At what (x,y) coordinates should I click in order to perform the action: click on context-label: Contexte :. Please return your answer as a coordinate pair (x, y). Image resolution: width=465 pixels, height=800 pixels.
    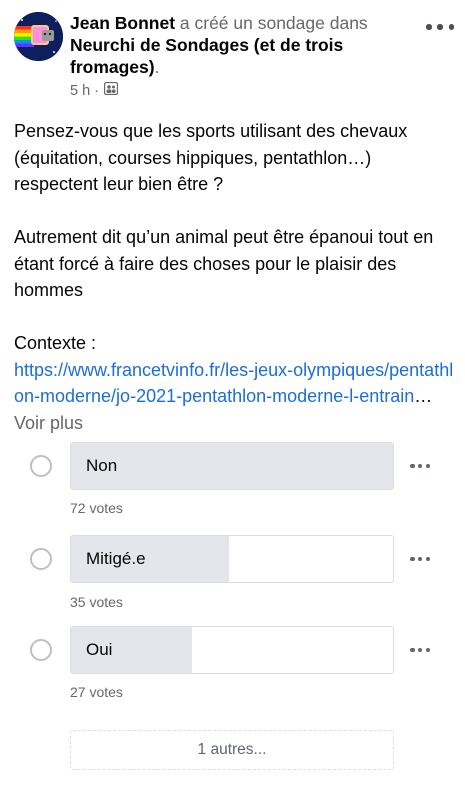
    Looking at the image, I should click on (55, 343).